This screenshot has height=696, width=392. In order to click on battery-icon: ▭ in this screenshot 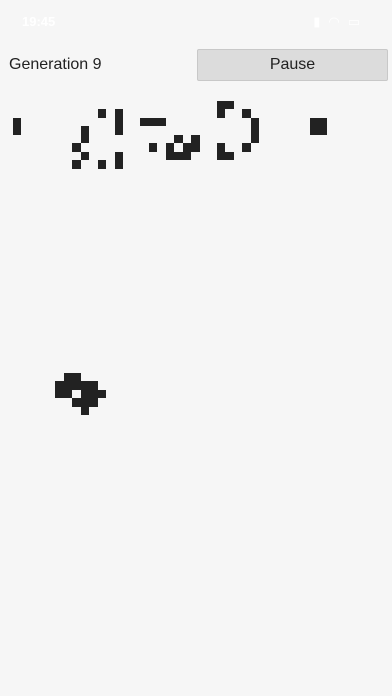, I will do `click(357, 21)`.